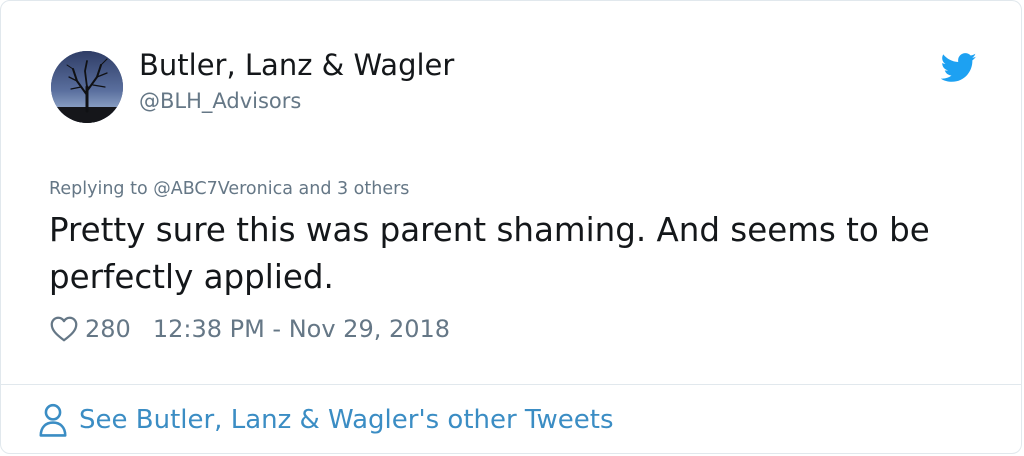 The width and height of the screenshot is (1024, 456). I want to click on see-other-tweets-label: See Butler, Lanz & Wagler's other Tweets, so click(346, 420).